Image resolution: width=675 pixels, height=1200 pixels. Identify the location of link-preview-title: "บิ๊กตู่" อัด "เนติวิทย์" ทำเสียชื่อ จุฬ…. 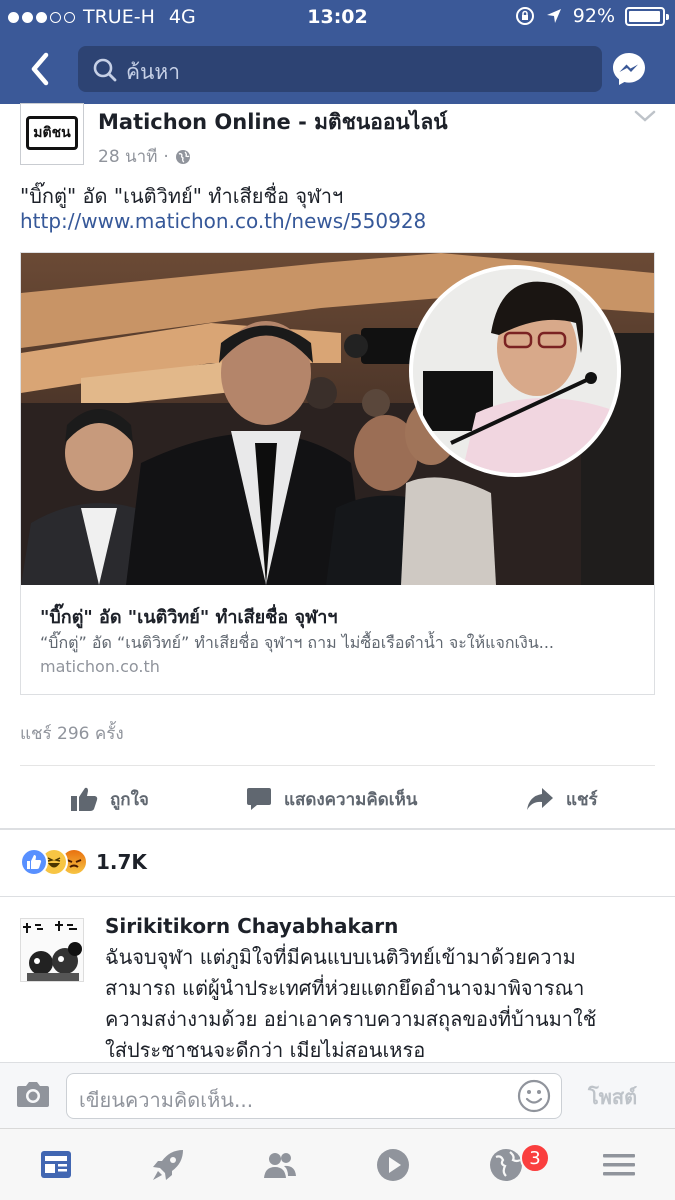
(189, 616).